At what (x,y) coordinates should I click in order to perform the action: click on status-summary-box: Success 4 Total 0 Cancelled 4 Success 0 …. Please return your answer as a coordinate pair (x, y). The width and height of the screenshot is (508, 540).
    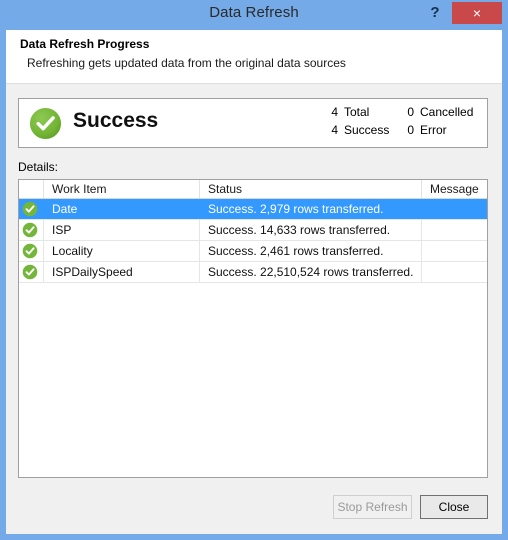
    Looking at the image, I should click on (253, 123).